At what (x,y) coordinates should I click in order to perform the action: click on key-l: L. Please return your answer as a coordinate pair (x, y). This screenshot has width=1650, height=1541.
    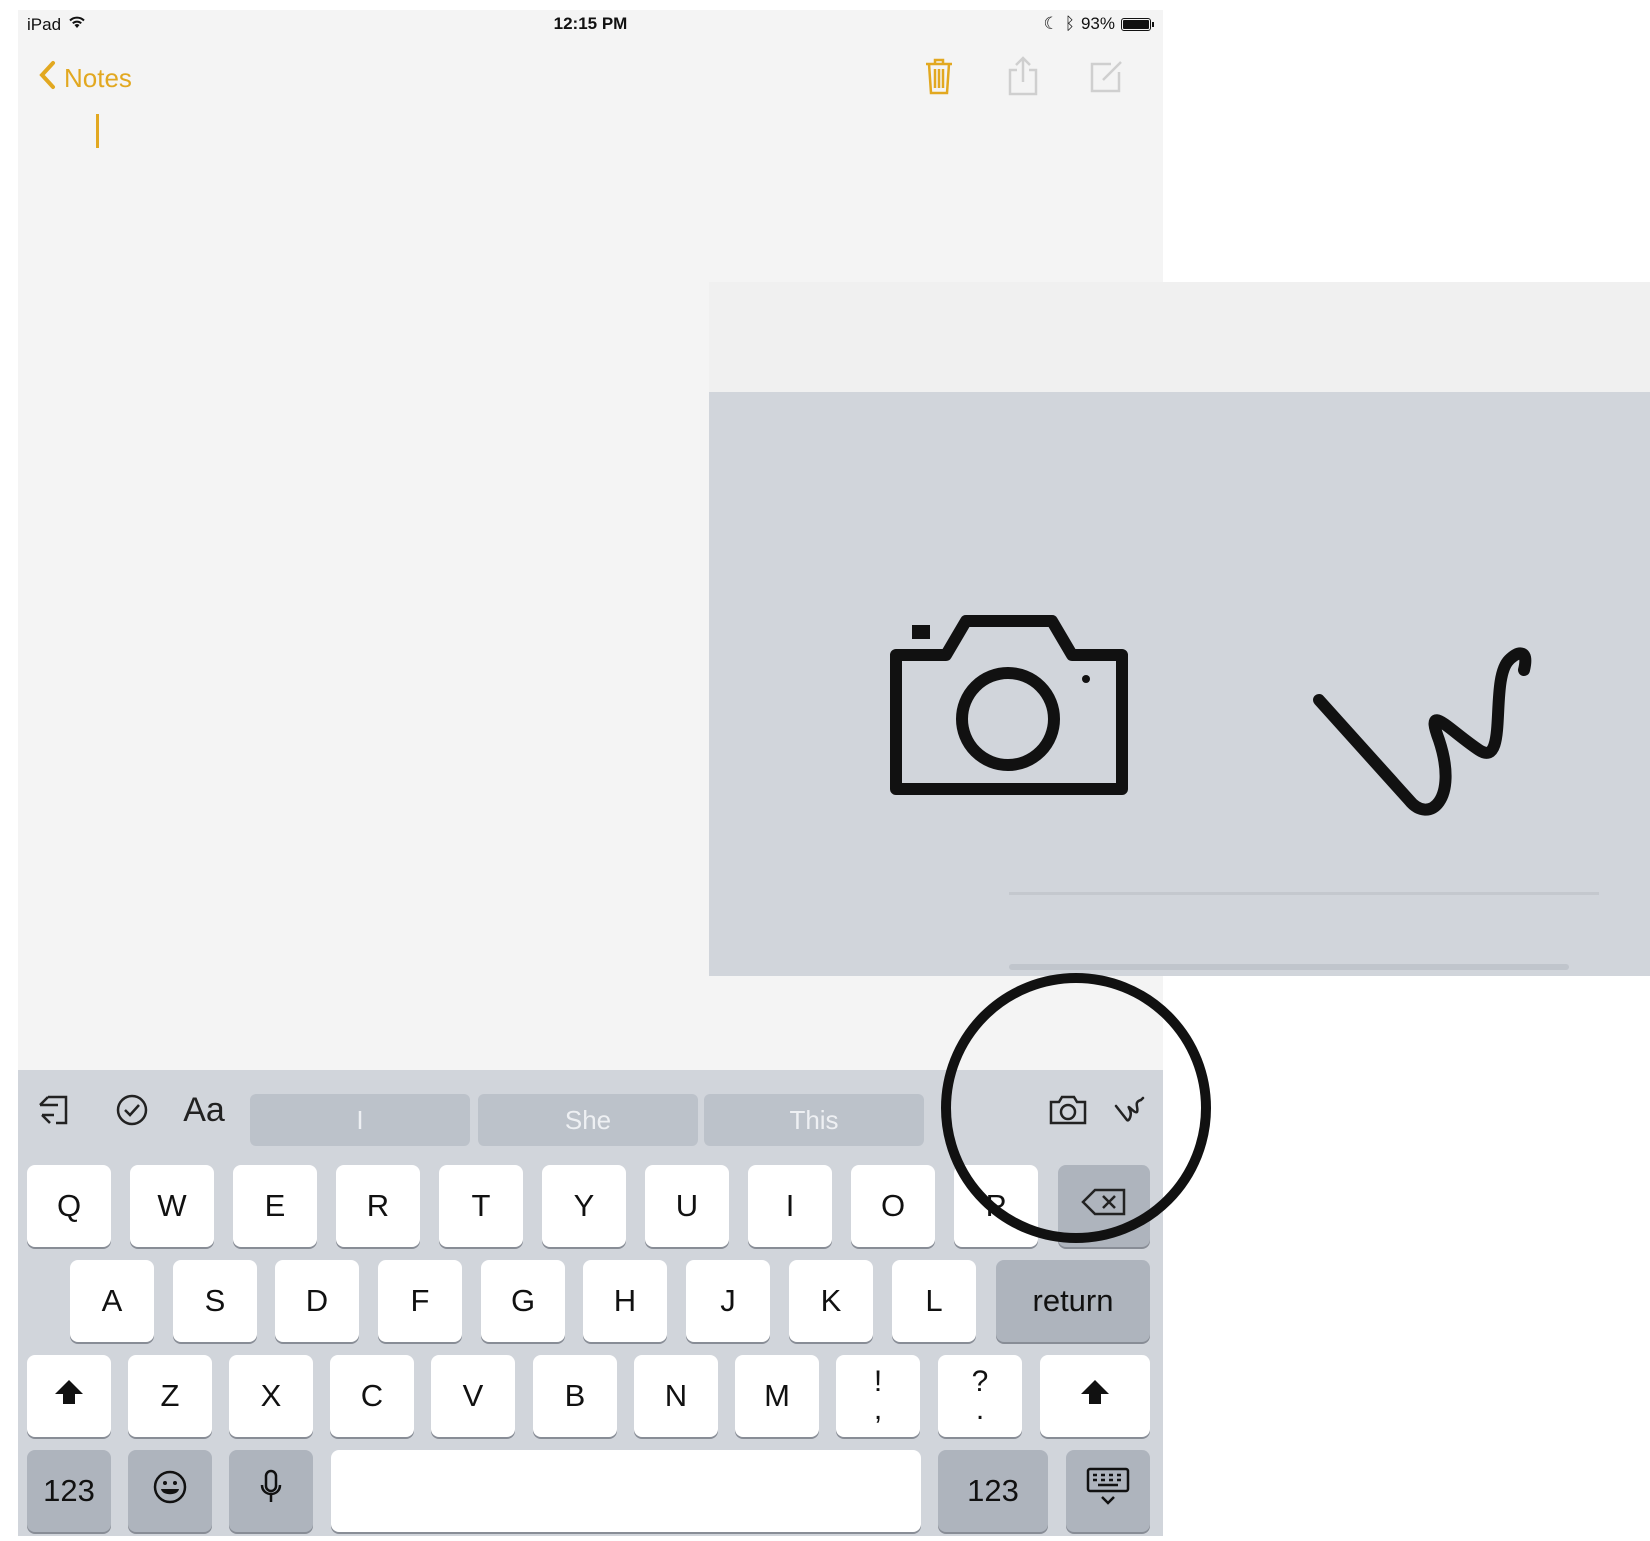
    Looking at the image, I should click on (934, 1301).